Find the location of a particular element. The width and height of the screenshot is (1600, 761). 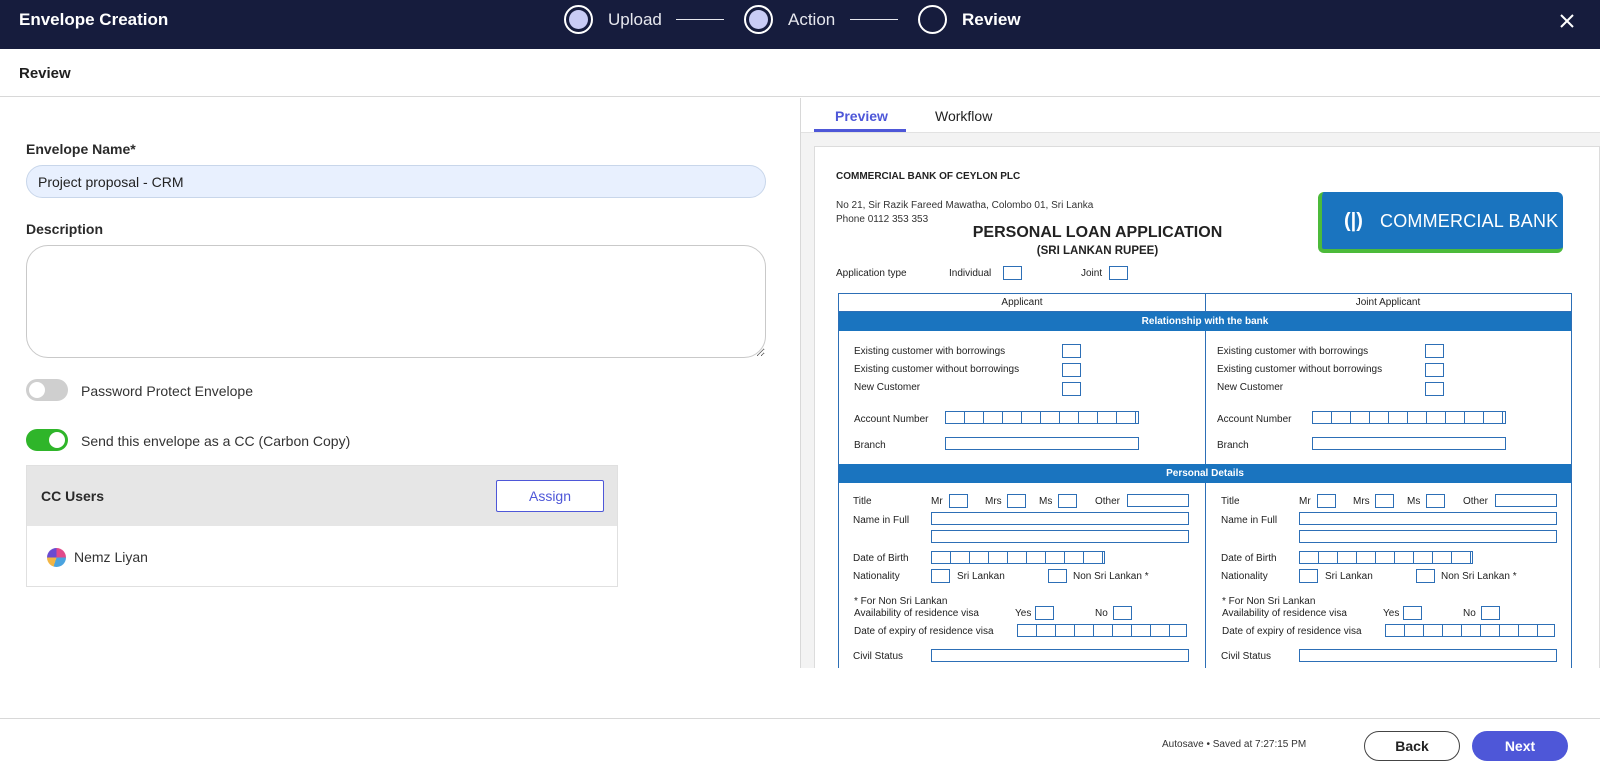

doc-joint-label: Joint is located at coordinates (1092, 273).